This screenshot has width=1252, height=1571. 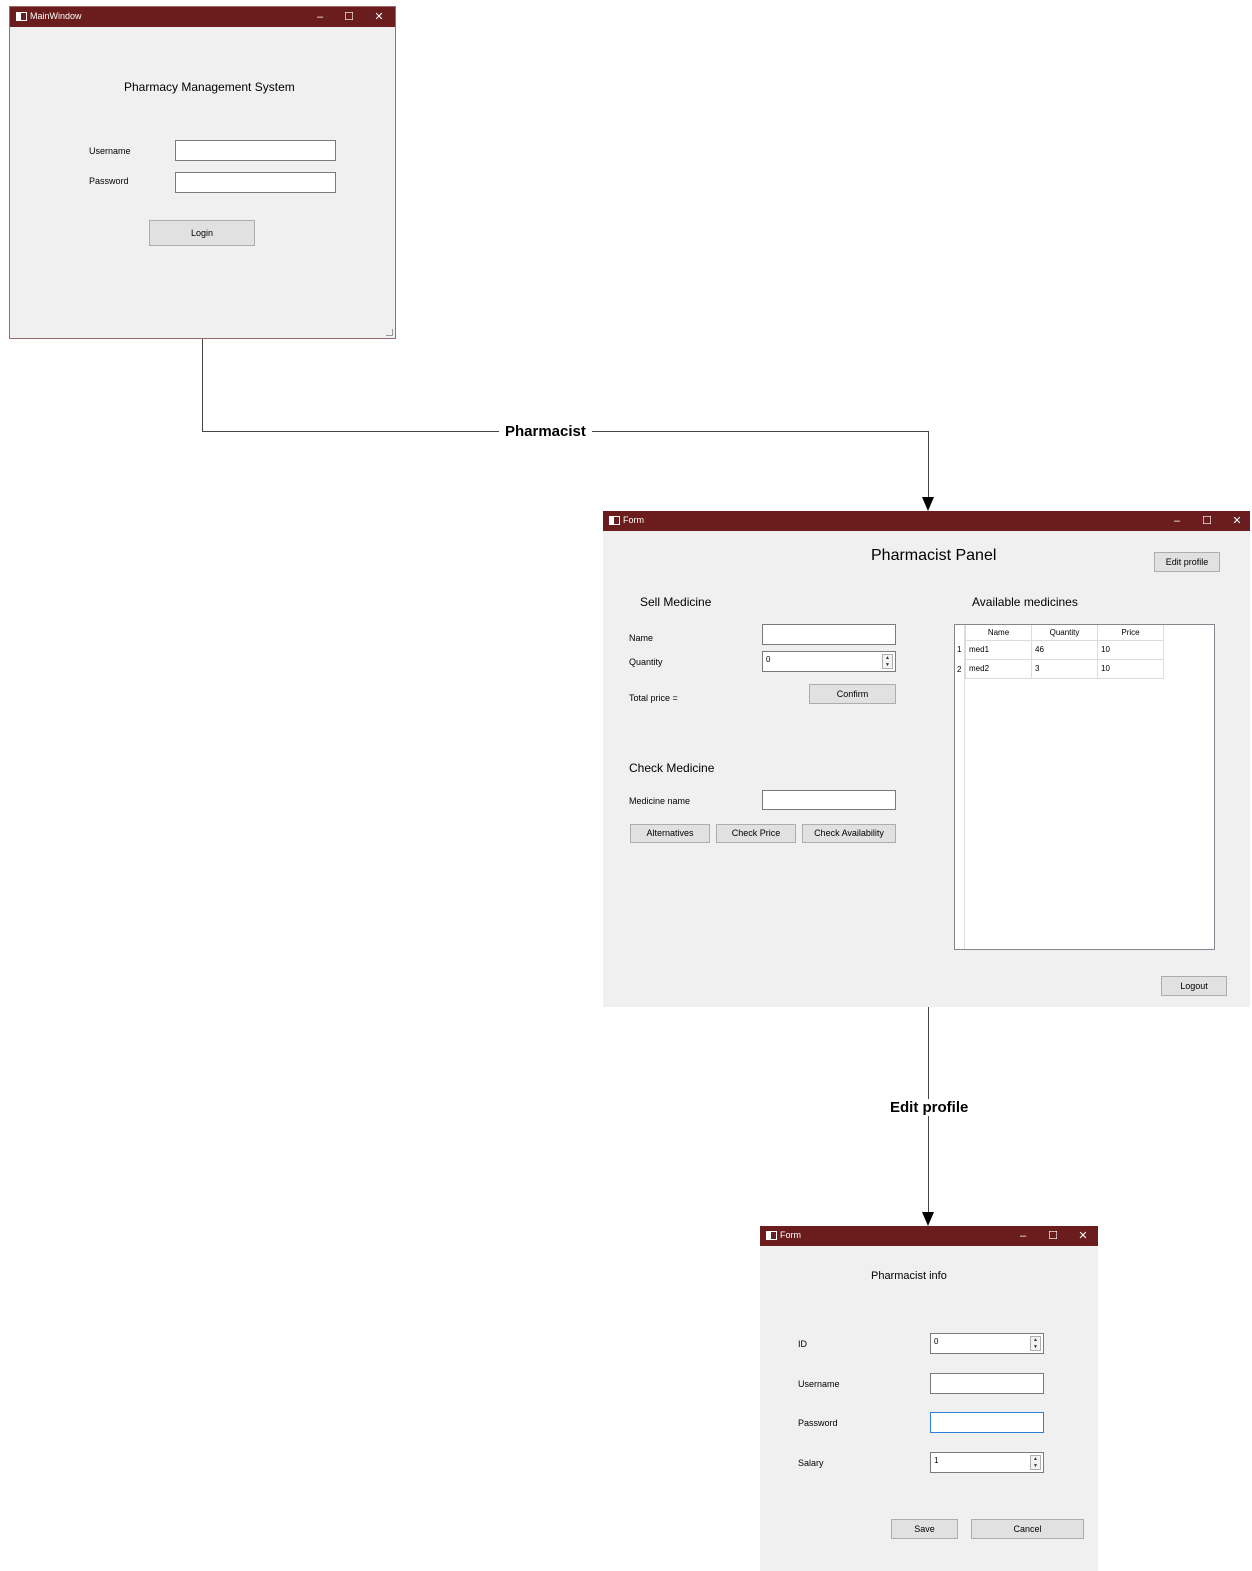 What do you see at coordinates (849, 833) in the screenshot?
I see `check-availability-button: Check Availability` at bounding box center [849, 833].